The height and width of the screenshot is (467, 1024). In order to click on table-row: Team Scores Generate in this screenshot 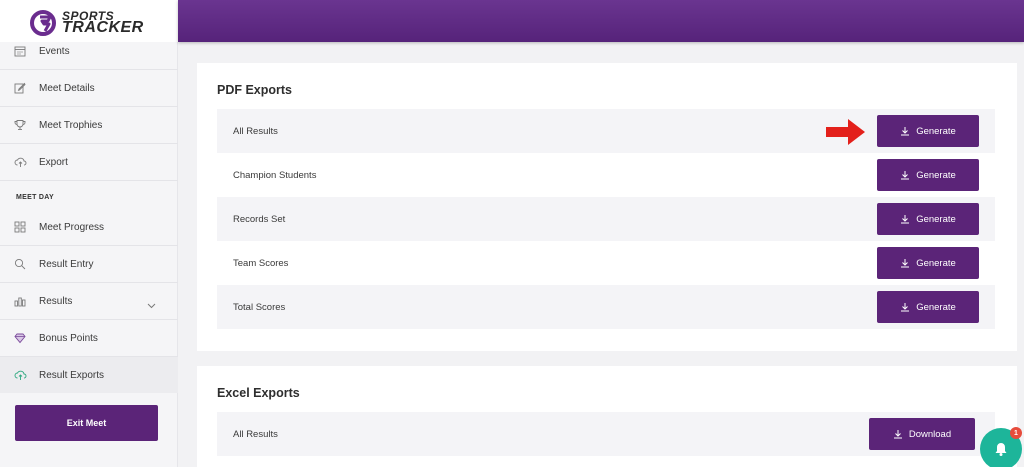, I will do `click(606, 263)`.